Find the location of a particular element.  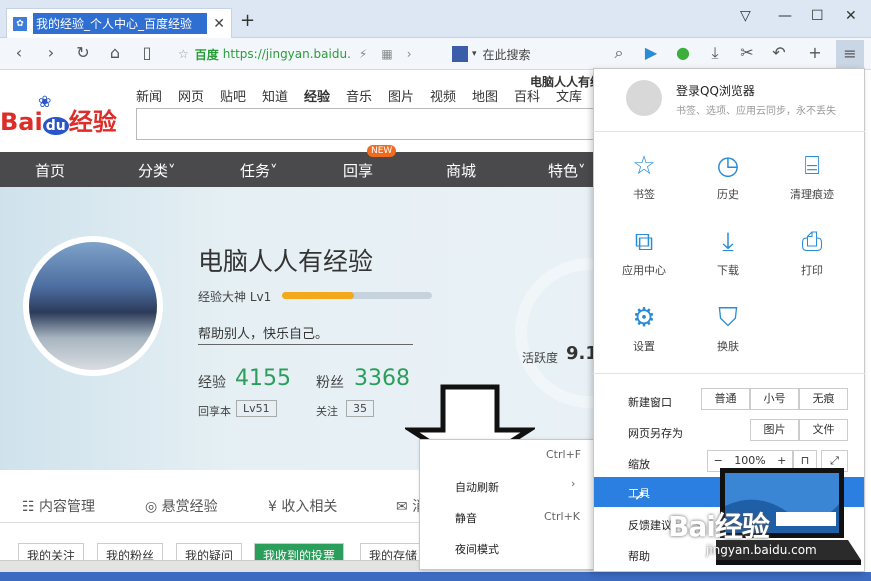

tab-bounty: ◎ 悬赏经验 is located at coordinates (181, 506).